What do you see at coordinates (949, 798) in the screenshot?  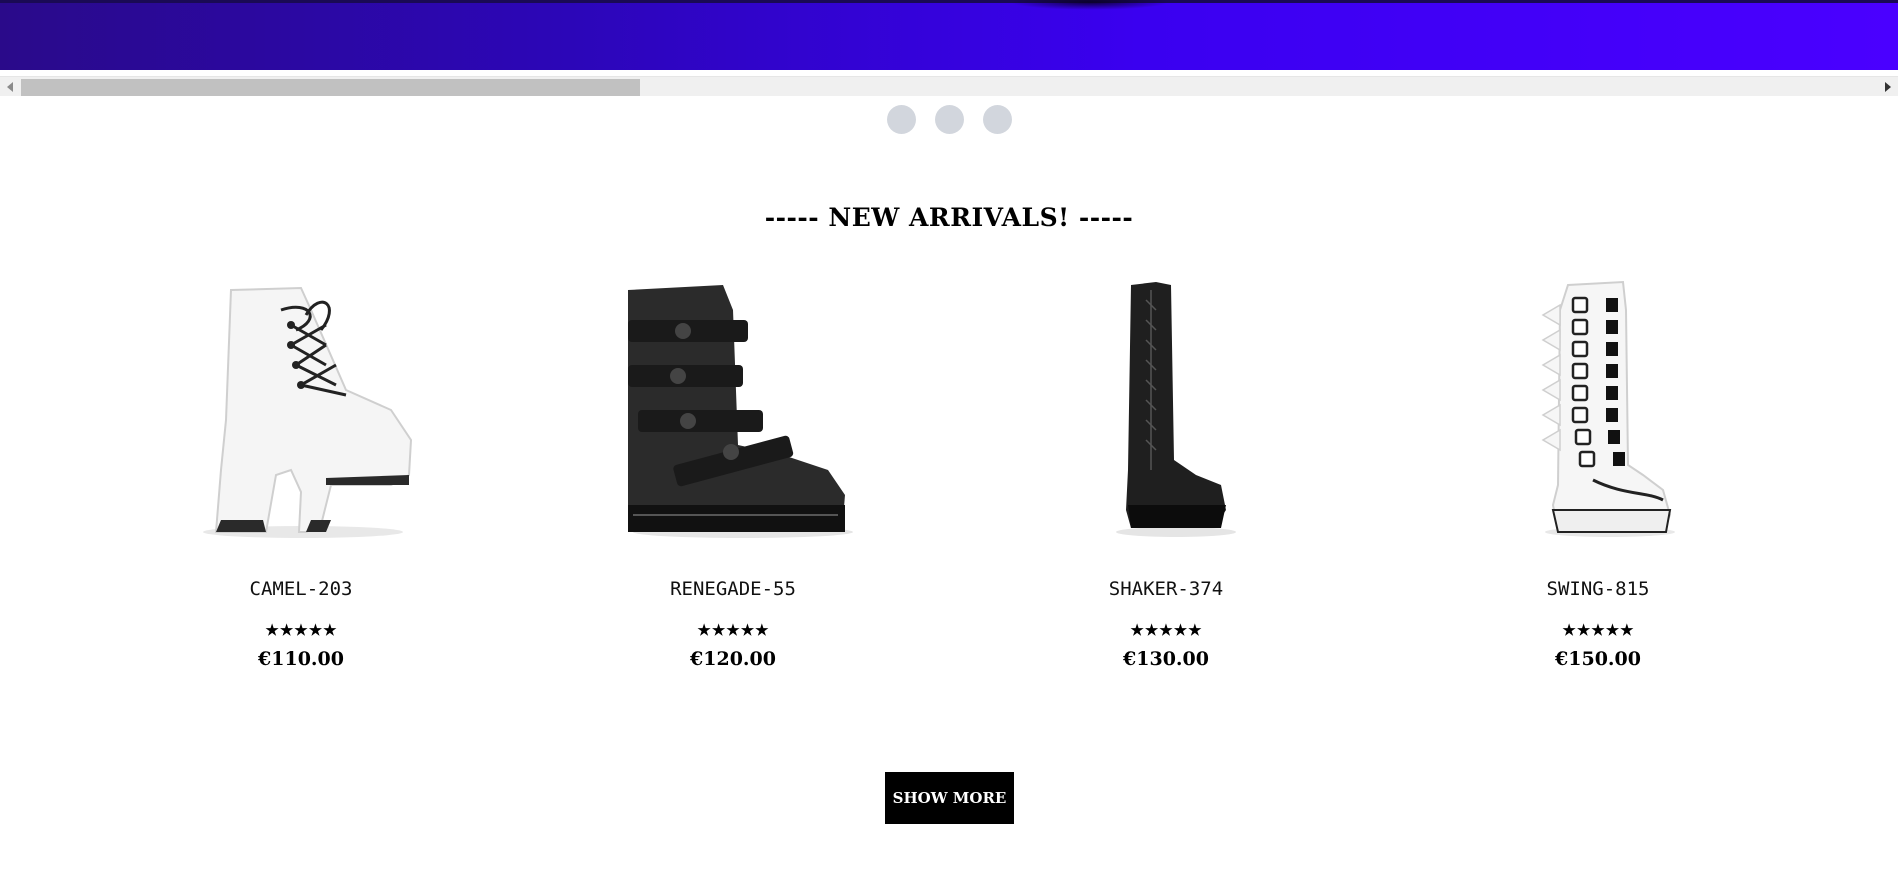 I see `show-more-button: SHOW MORE` at bounding box center [949, 798].